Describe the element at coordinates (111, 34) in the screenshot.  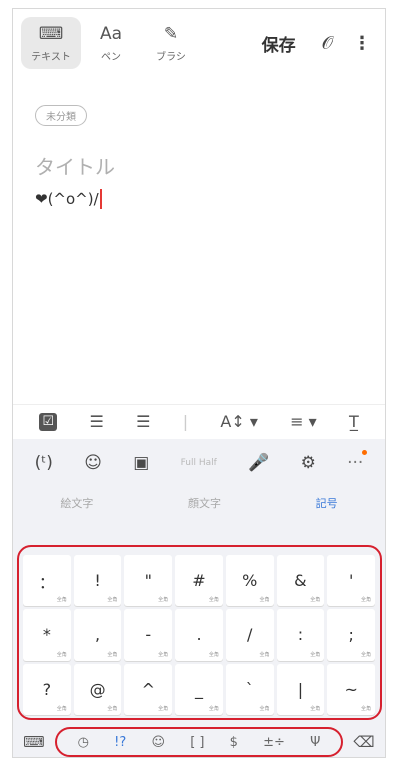
I see `pen-icon: Aa` at that location.